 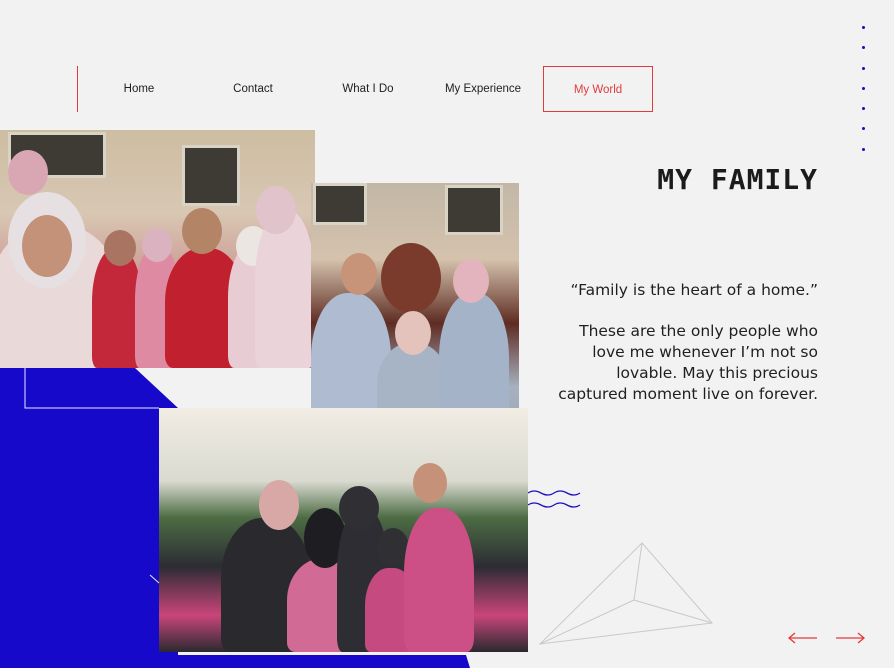 I want to click on nav-accent-line, so click(x=77, y=89).